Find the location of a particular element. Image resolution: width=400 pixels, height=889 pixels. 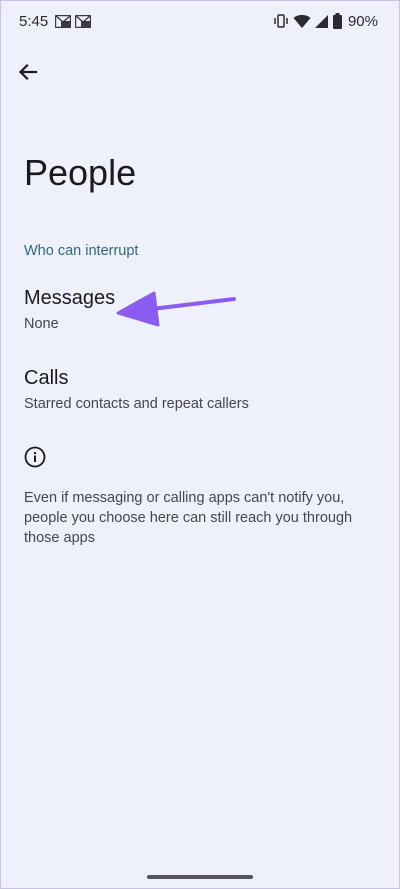

home-indicator is located at coordinates (200, 877).